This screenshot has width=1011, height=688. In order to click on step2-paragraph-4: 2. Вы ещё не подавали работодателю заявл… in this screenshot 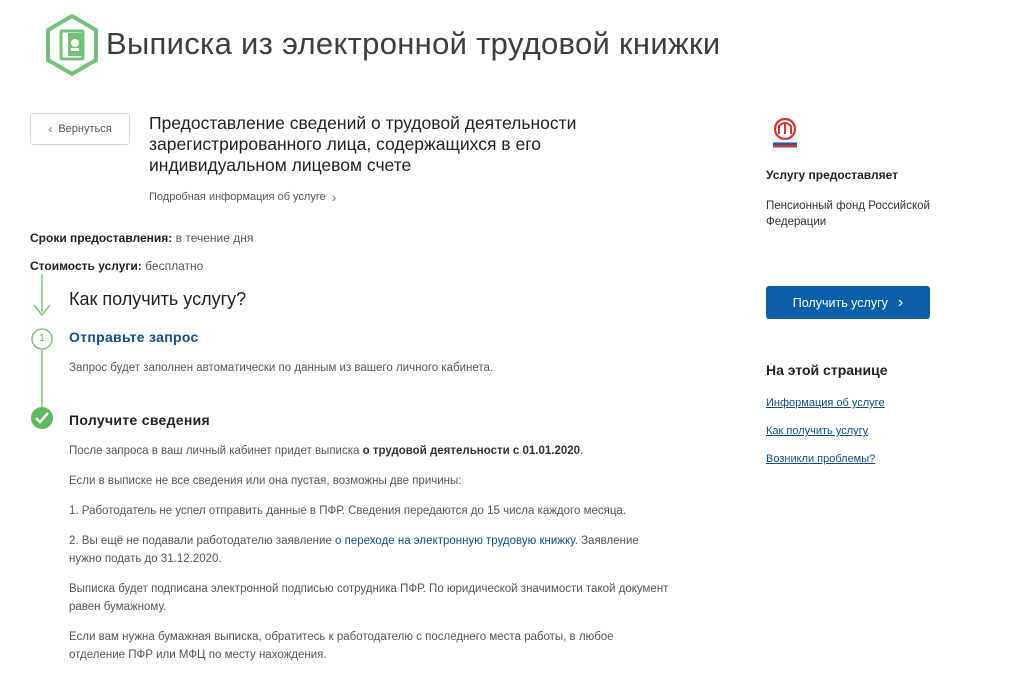, I will do `click(369, 550)`.